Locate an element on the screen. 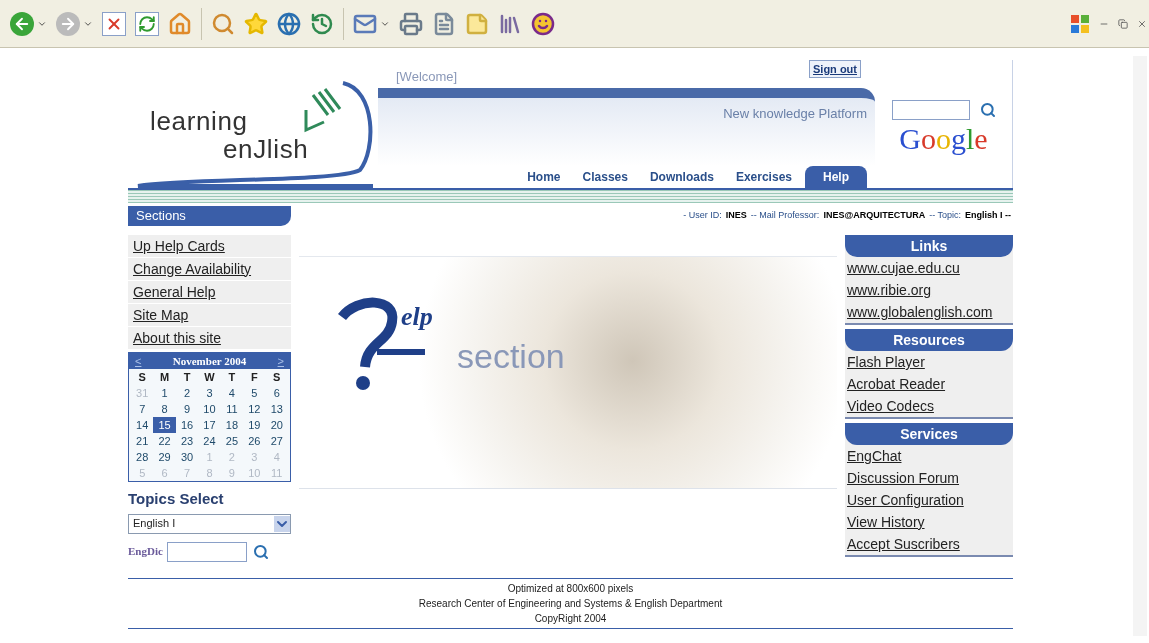 The height and width of the screenshot is (643, 1149). panel-title: Links is located at coordinates (929, 246).